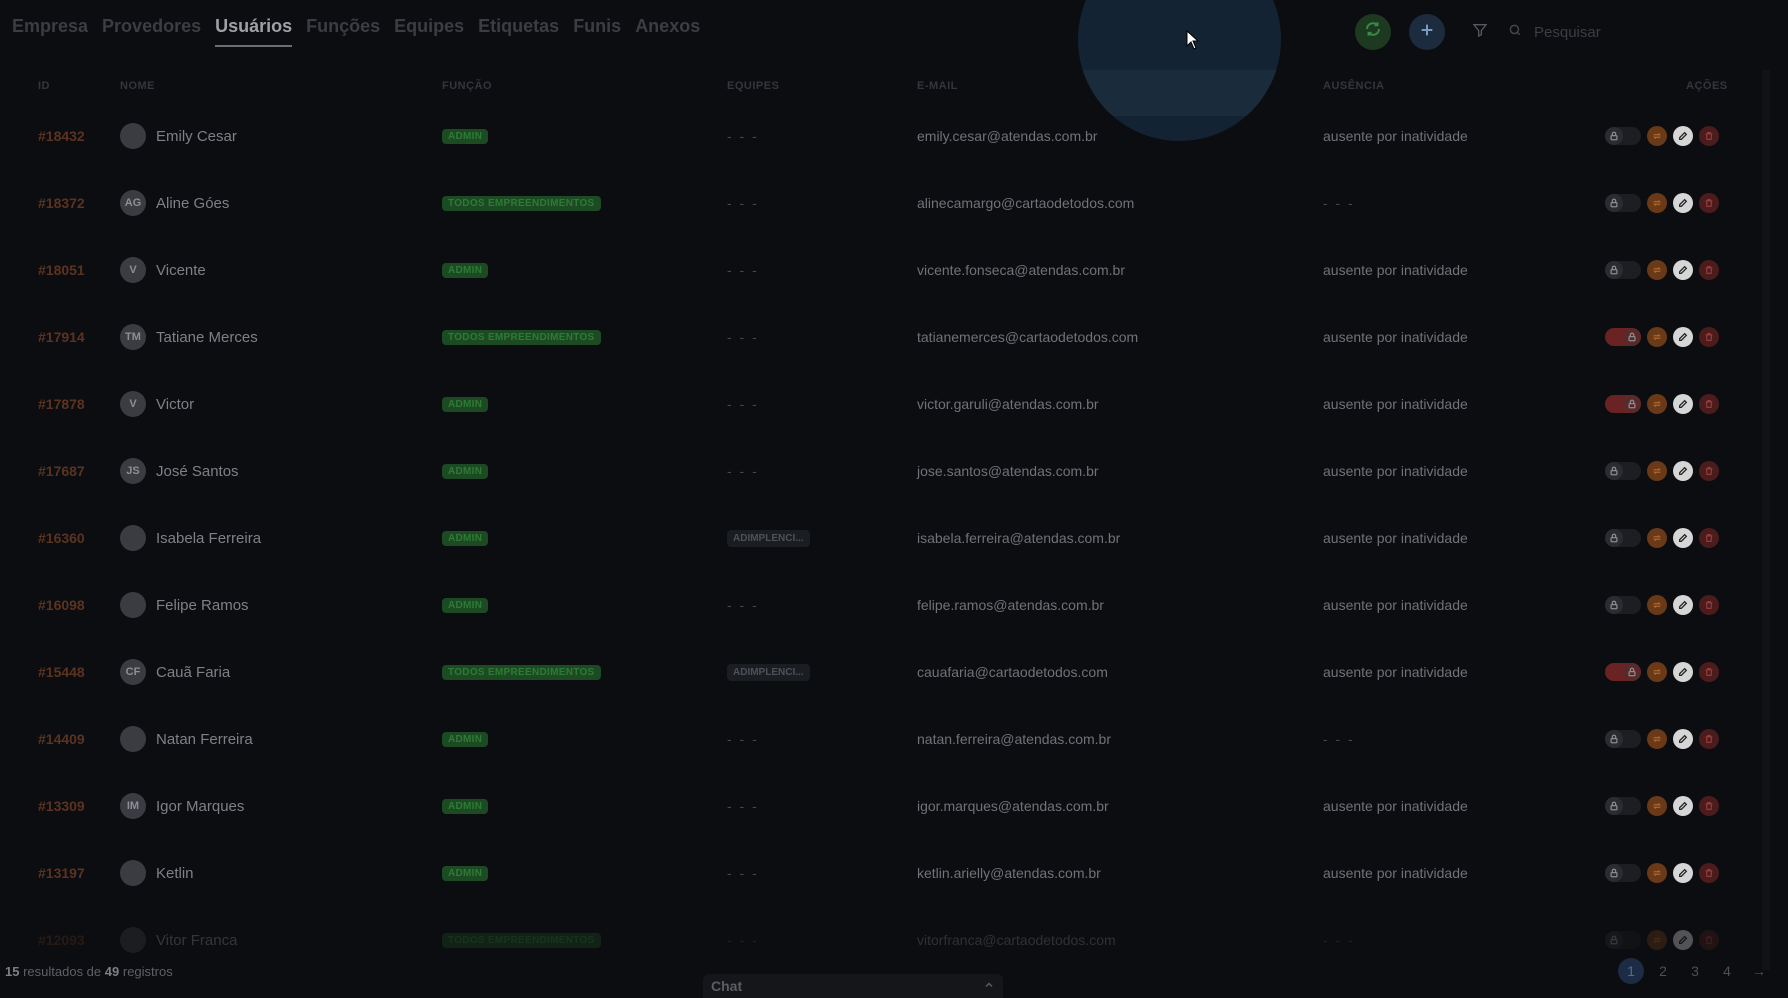  I want to click on tab-4: Equipes, so click(429, 30).